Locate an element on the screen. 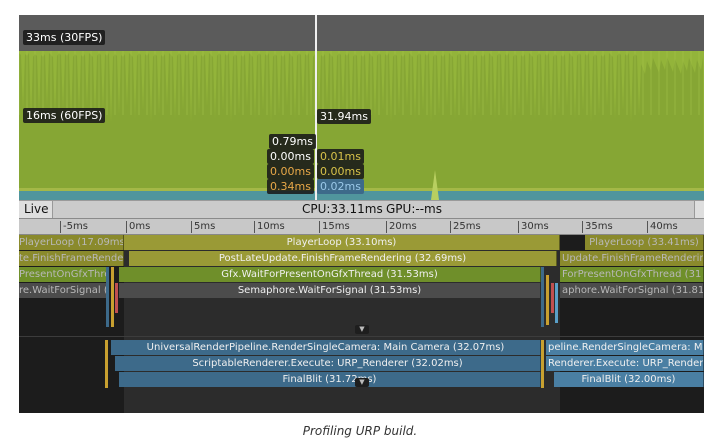 This screenshot has width=720, height=448. marker-semaphore-next: aphore.WaitForSignal (31.81 is located at coordinates (632, 290).